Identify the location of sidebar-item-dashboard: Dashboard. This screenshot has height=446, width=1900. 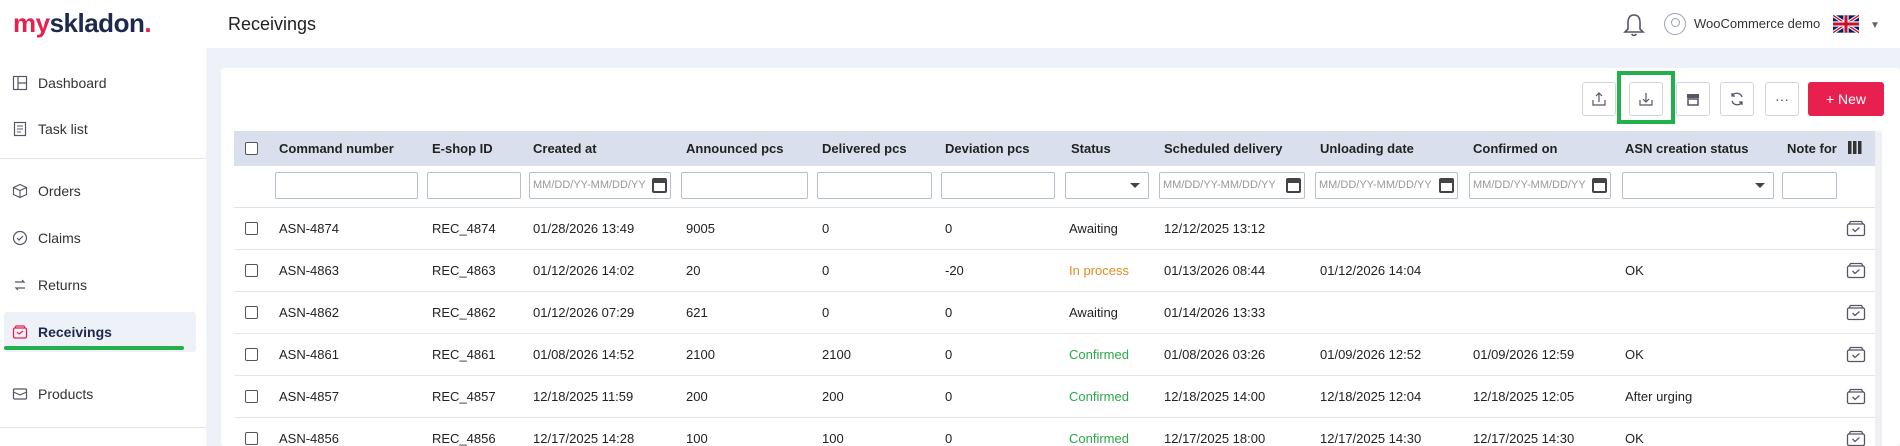
(98, 83).